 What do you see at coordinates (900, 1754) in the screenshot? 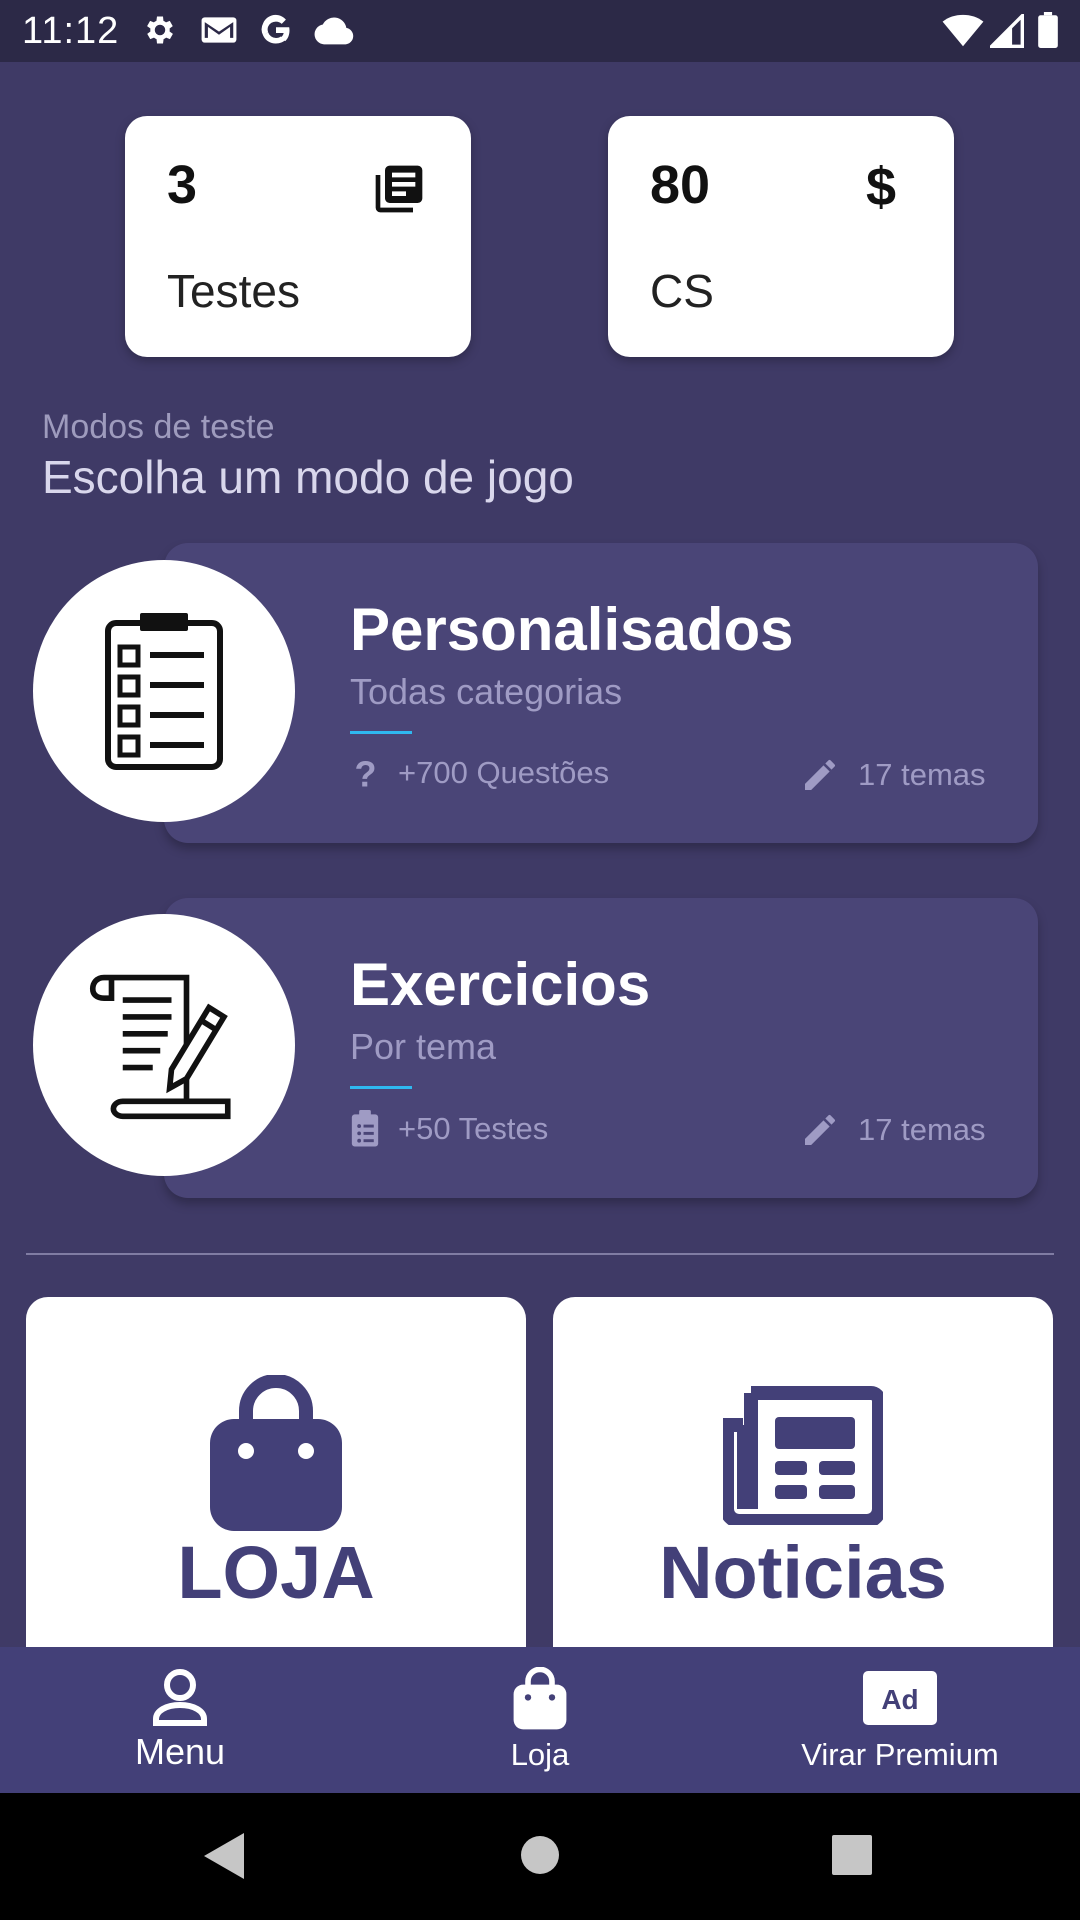
I see `nav-label: Virar Premium` at bounding box center [900, 1754].